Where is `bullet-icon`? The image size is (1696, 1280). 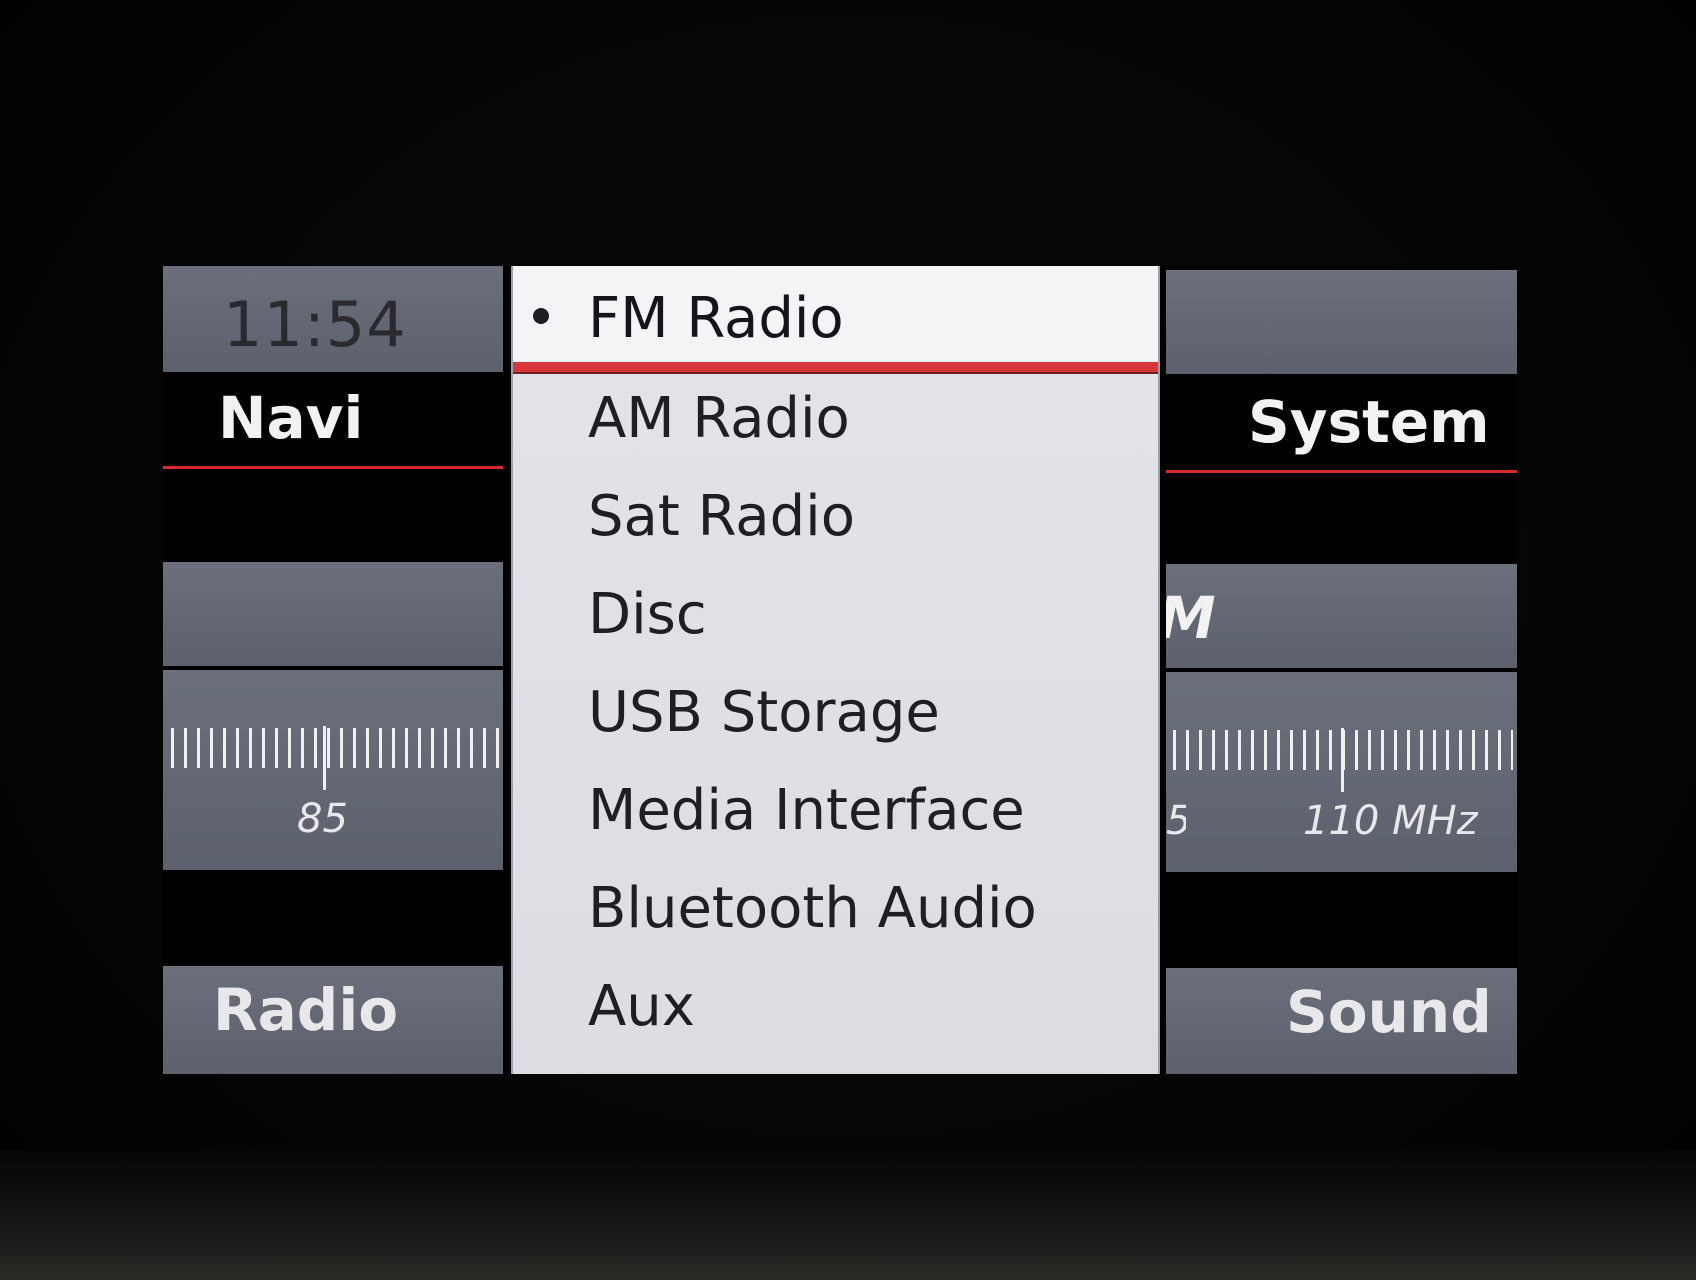
bullet-icon is located at coordinates (541, 316).